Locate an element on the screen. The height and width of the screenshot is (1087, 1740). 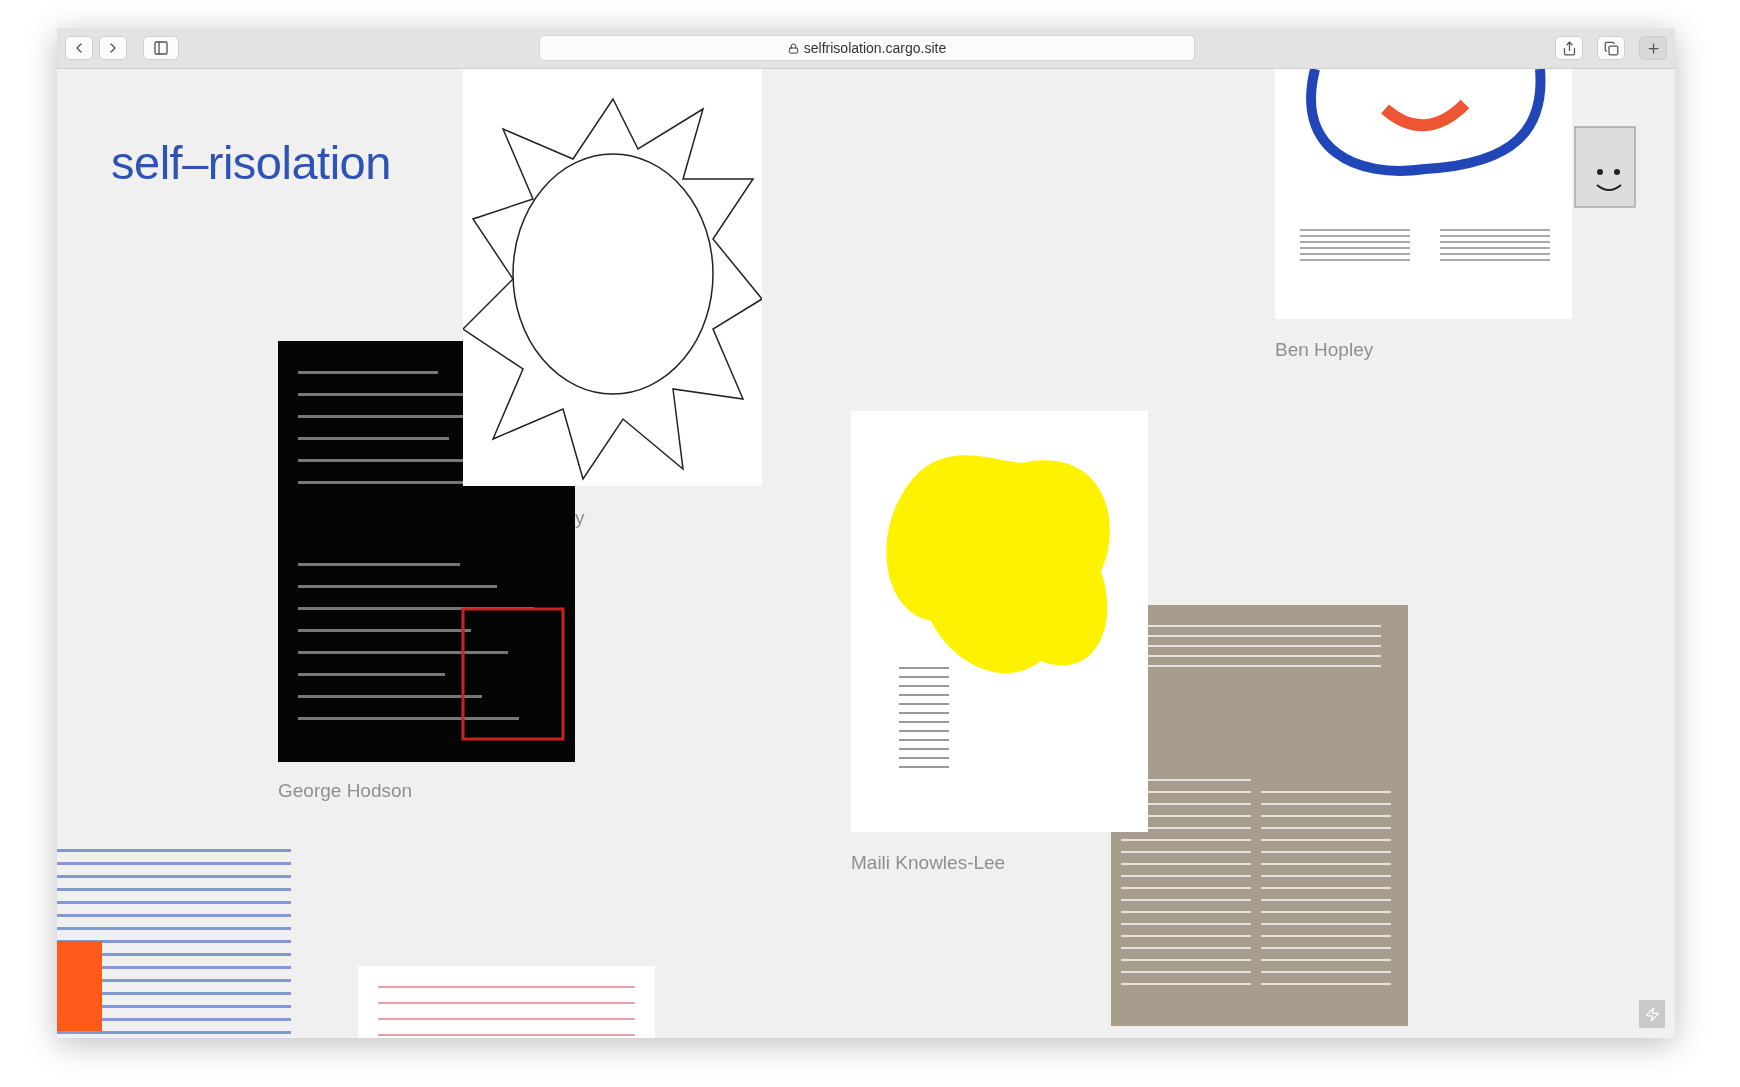
plus-icon is located at coordinates (1653, 48).